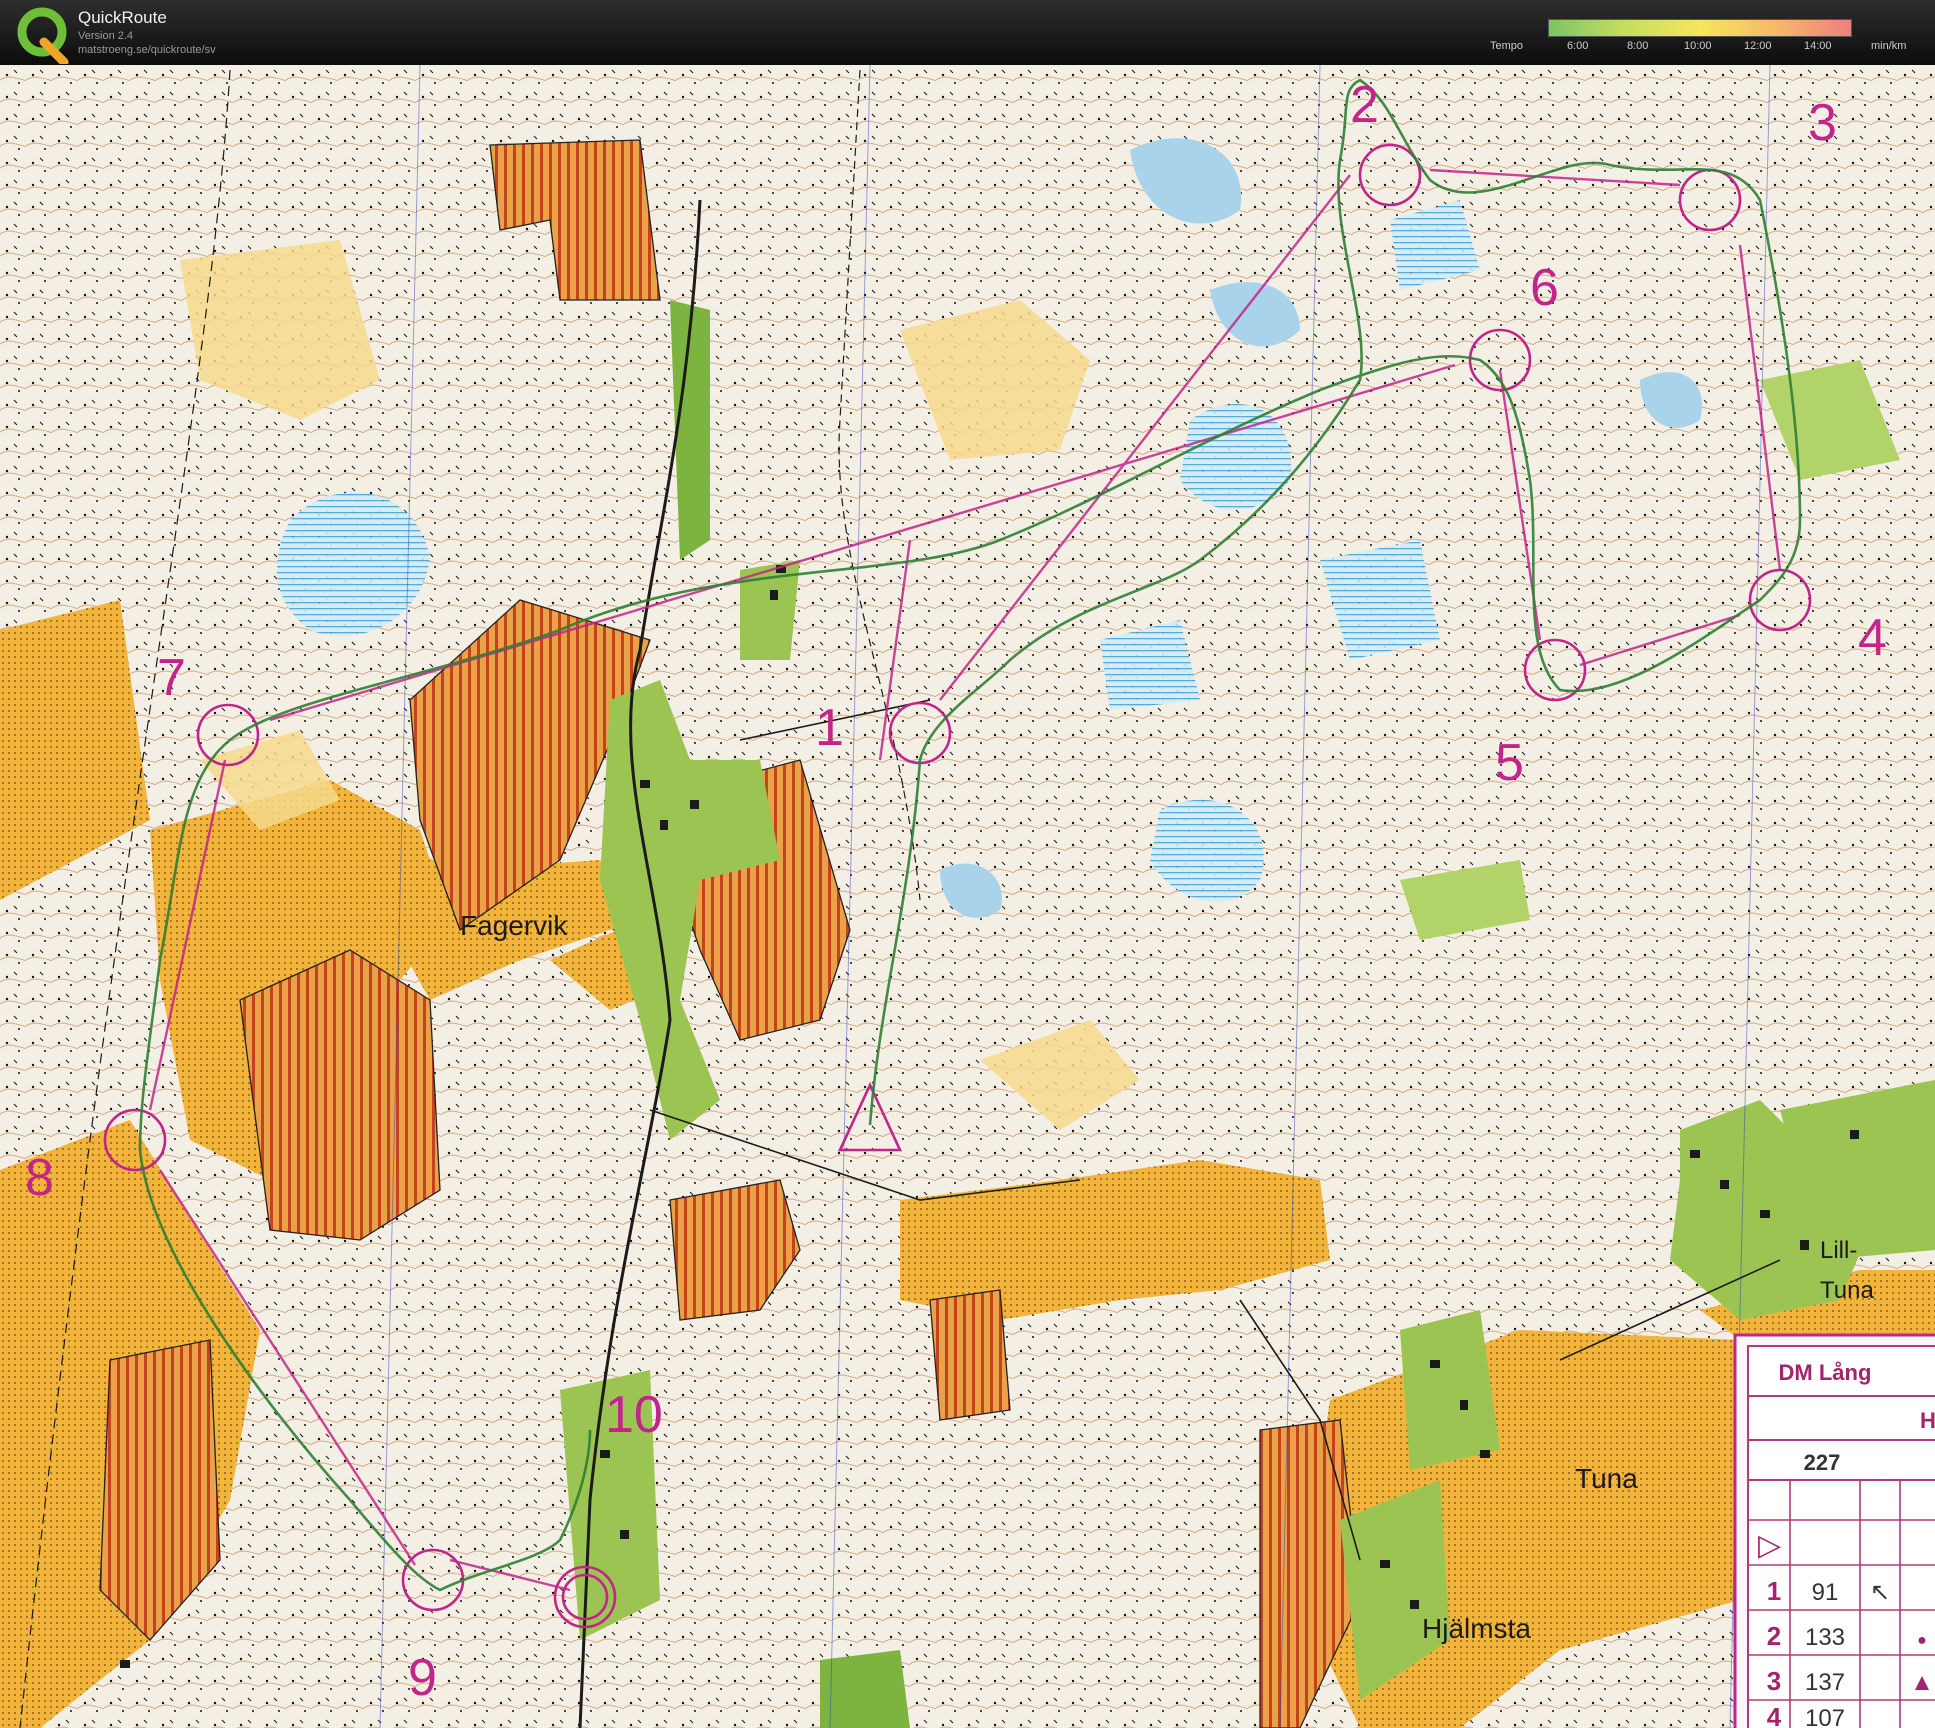 The width and height of the screenshot is (1935, 1728). I want to click on control-number-8: 8, so click(39, 1178).